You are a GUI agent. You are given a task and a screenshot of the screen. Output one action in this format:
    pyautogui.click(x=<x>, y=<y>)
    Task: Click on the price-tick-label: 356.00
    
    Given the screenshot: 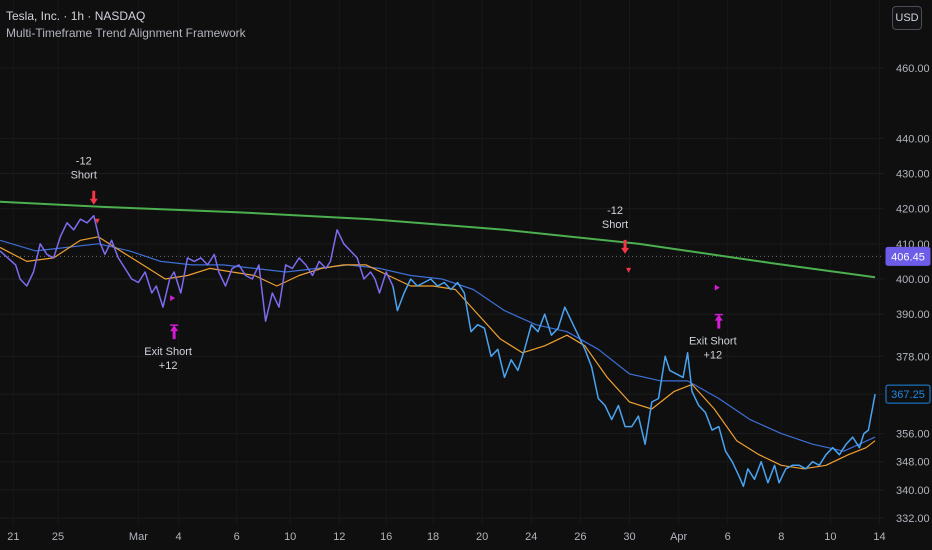 What is the action you would take?
    pyautogui.click(x=913, y=435)
    